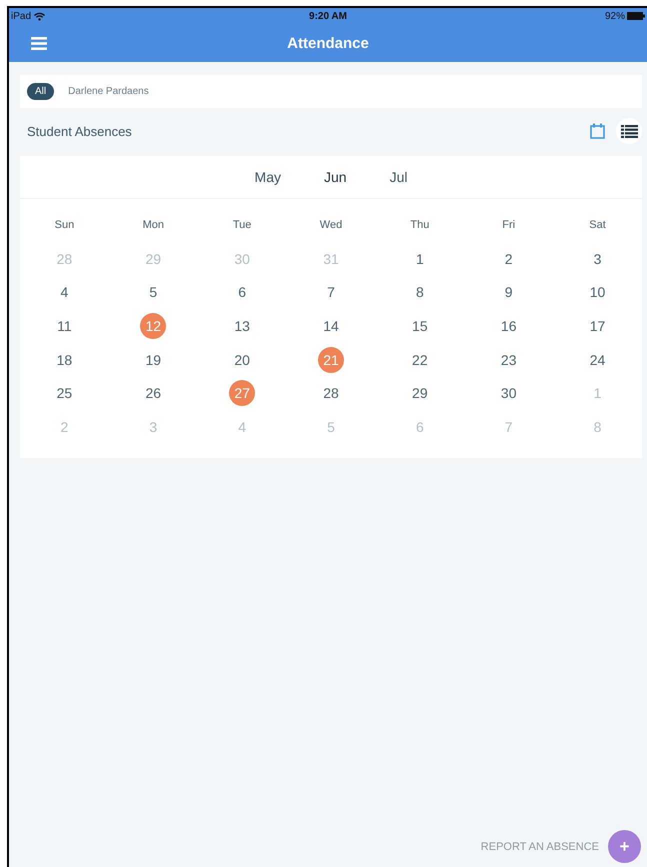 The image size is (647, 867). I want to click on calendar-icon, so click(597, 131).